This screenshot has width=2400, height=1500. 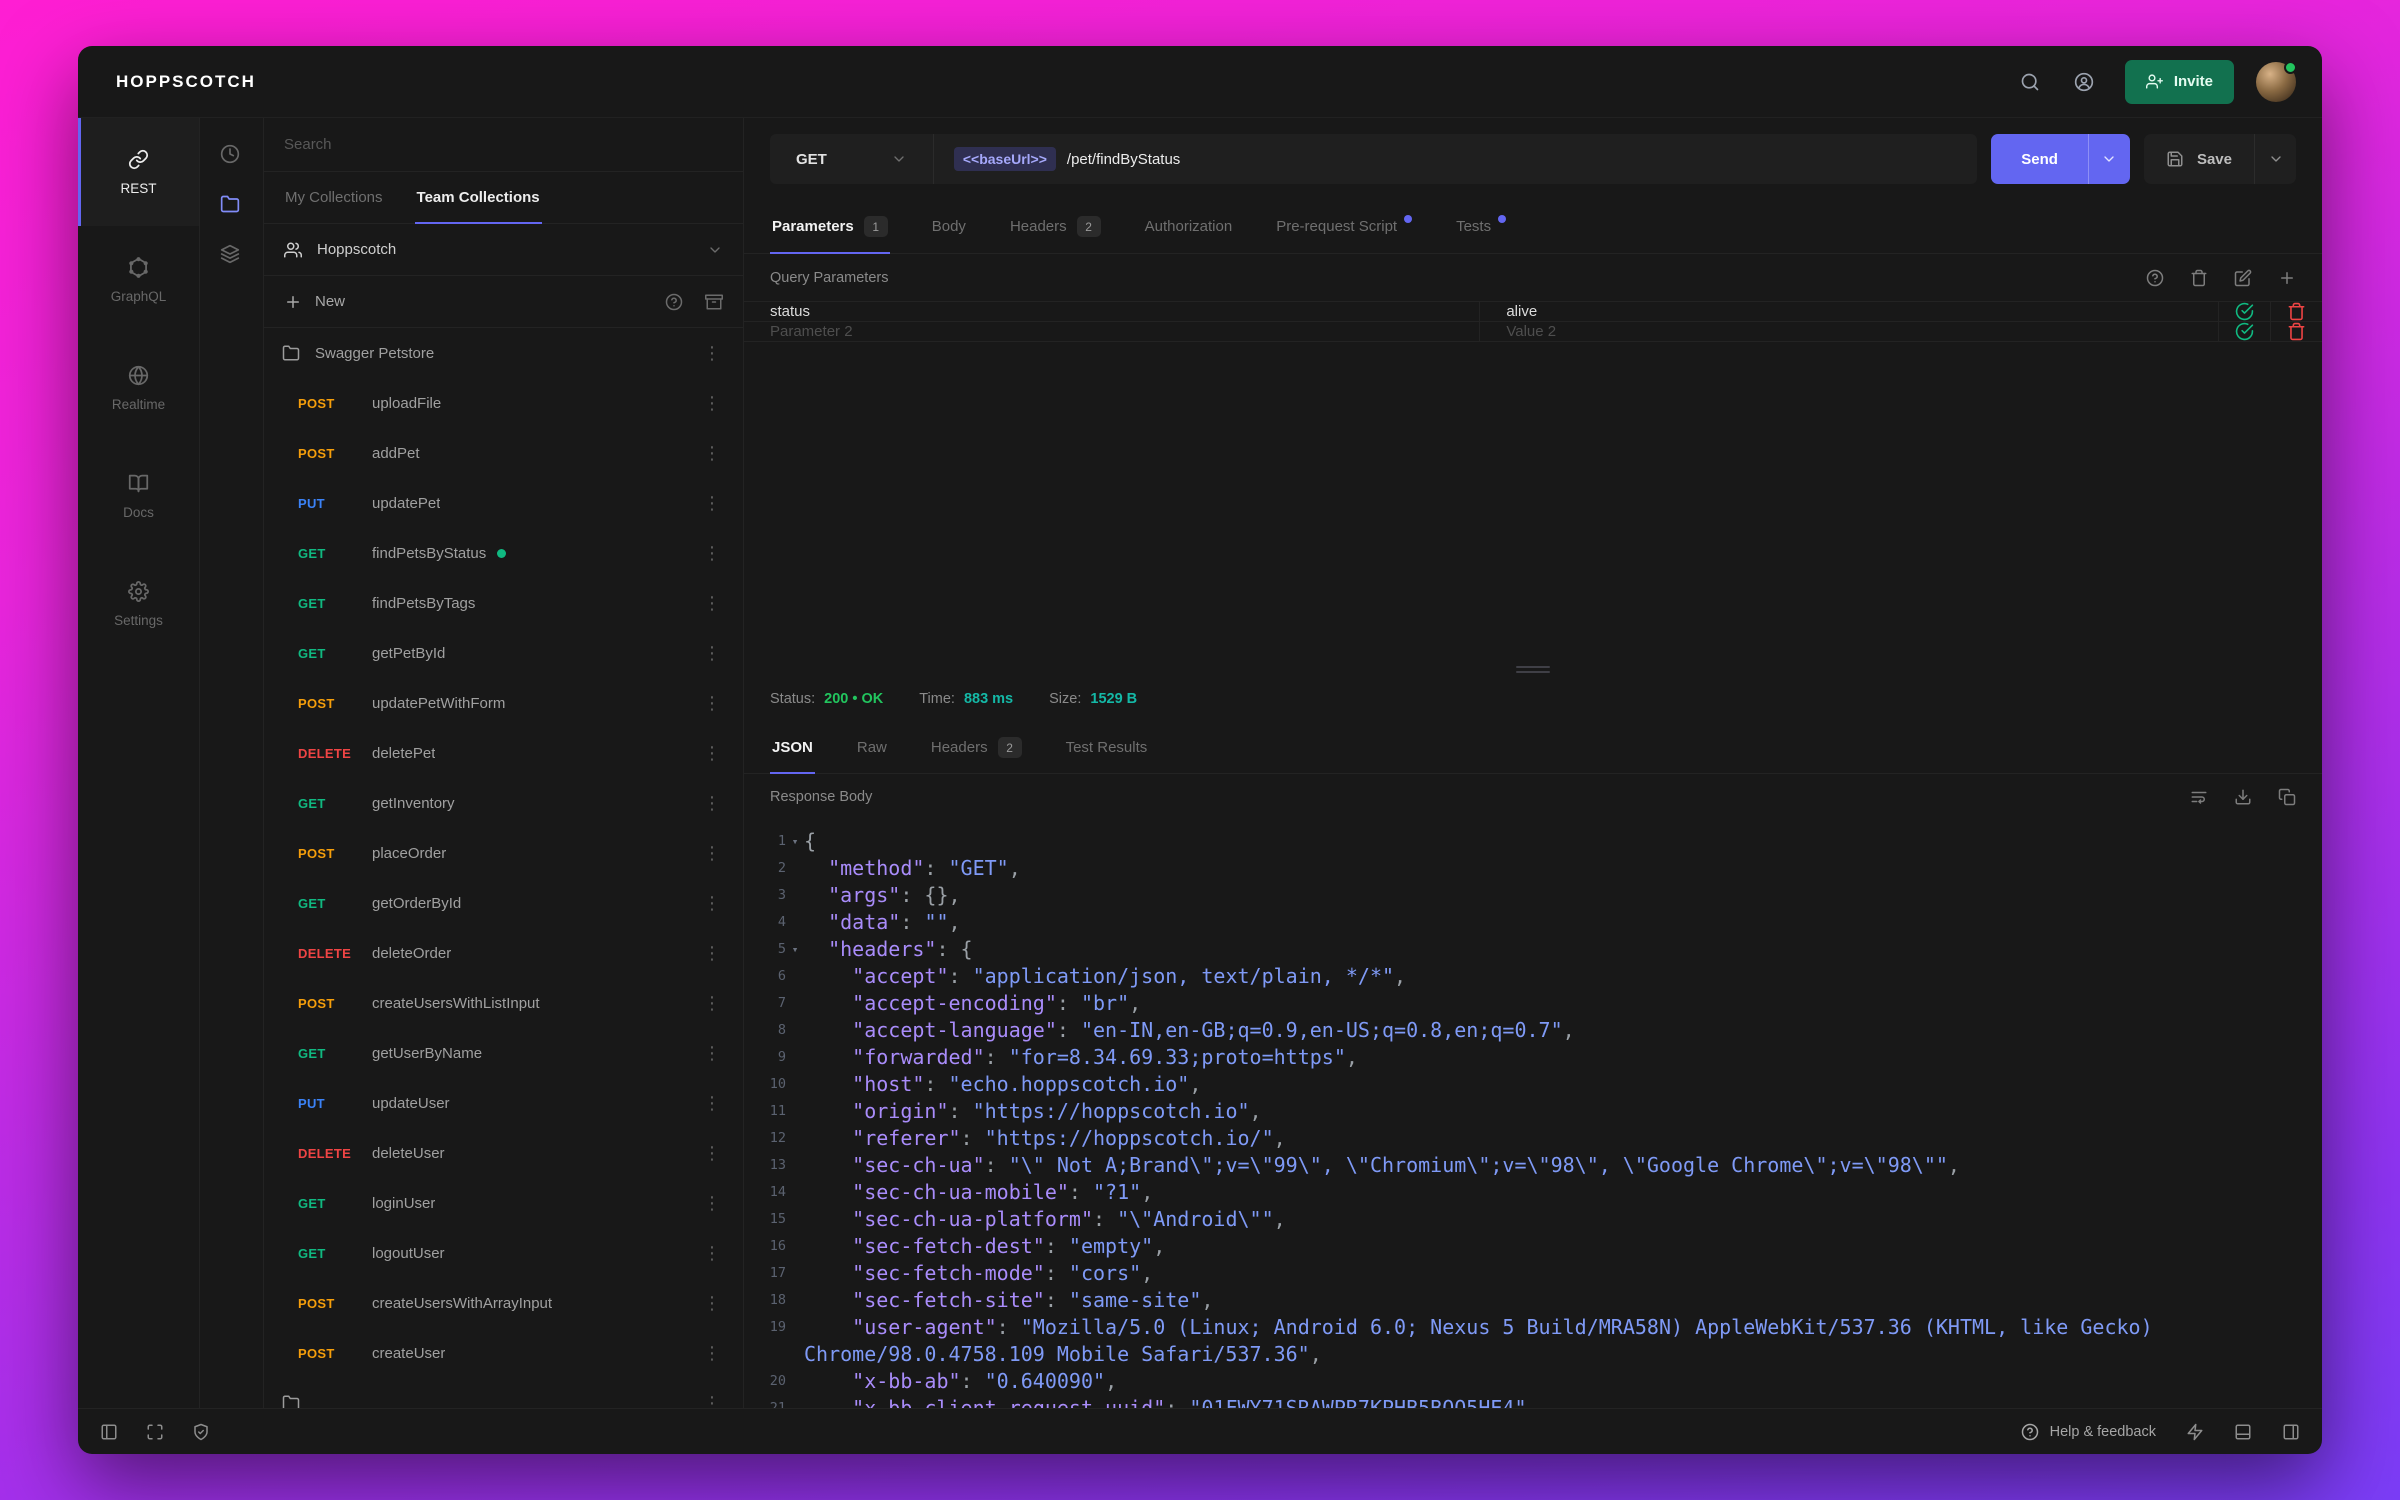 What do you see at coordinates (138, 172) in the screenshot?
I see `nav-item-rest: REST` at bounding box center [138, 172].